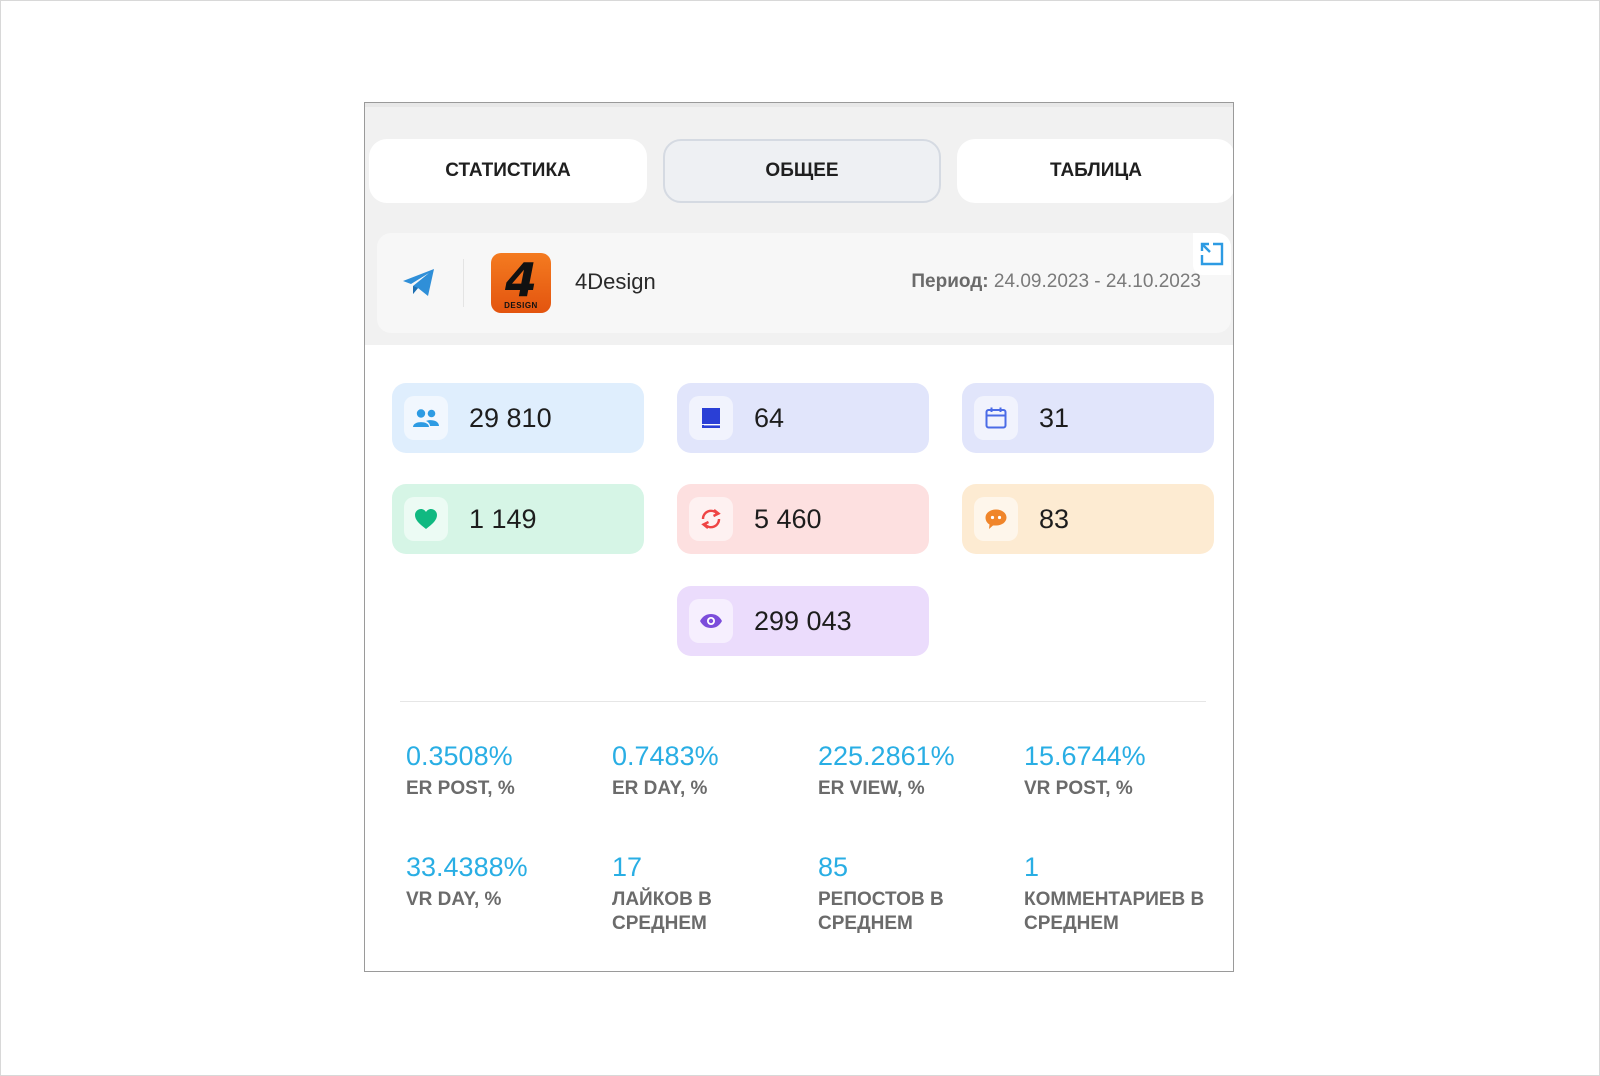  What do you see at coordinates (711, 621) in the screenshot?
I see `eye-icon` at bounding box center [711, 621].